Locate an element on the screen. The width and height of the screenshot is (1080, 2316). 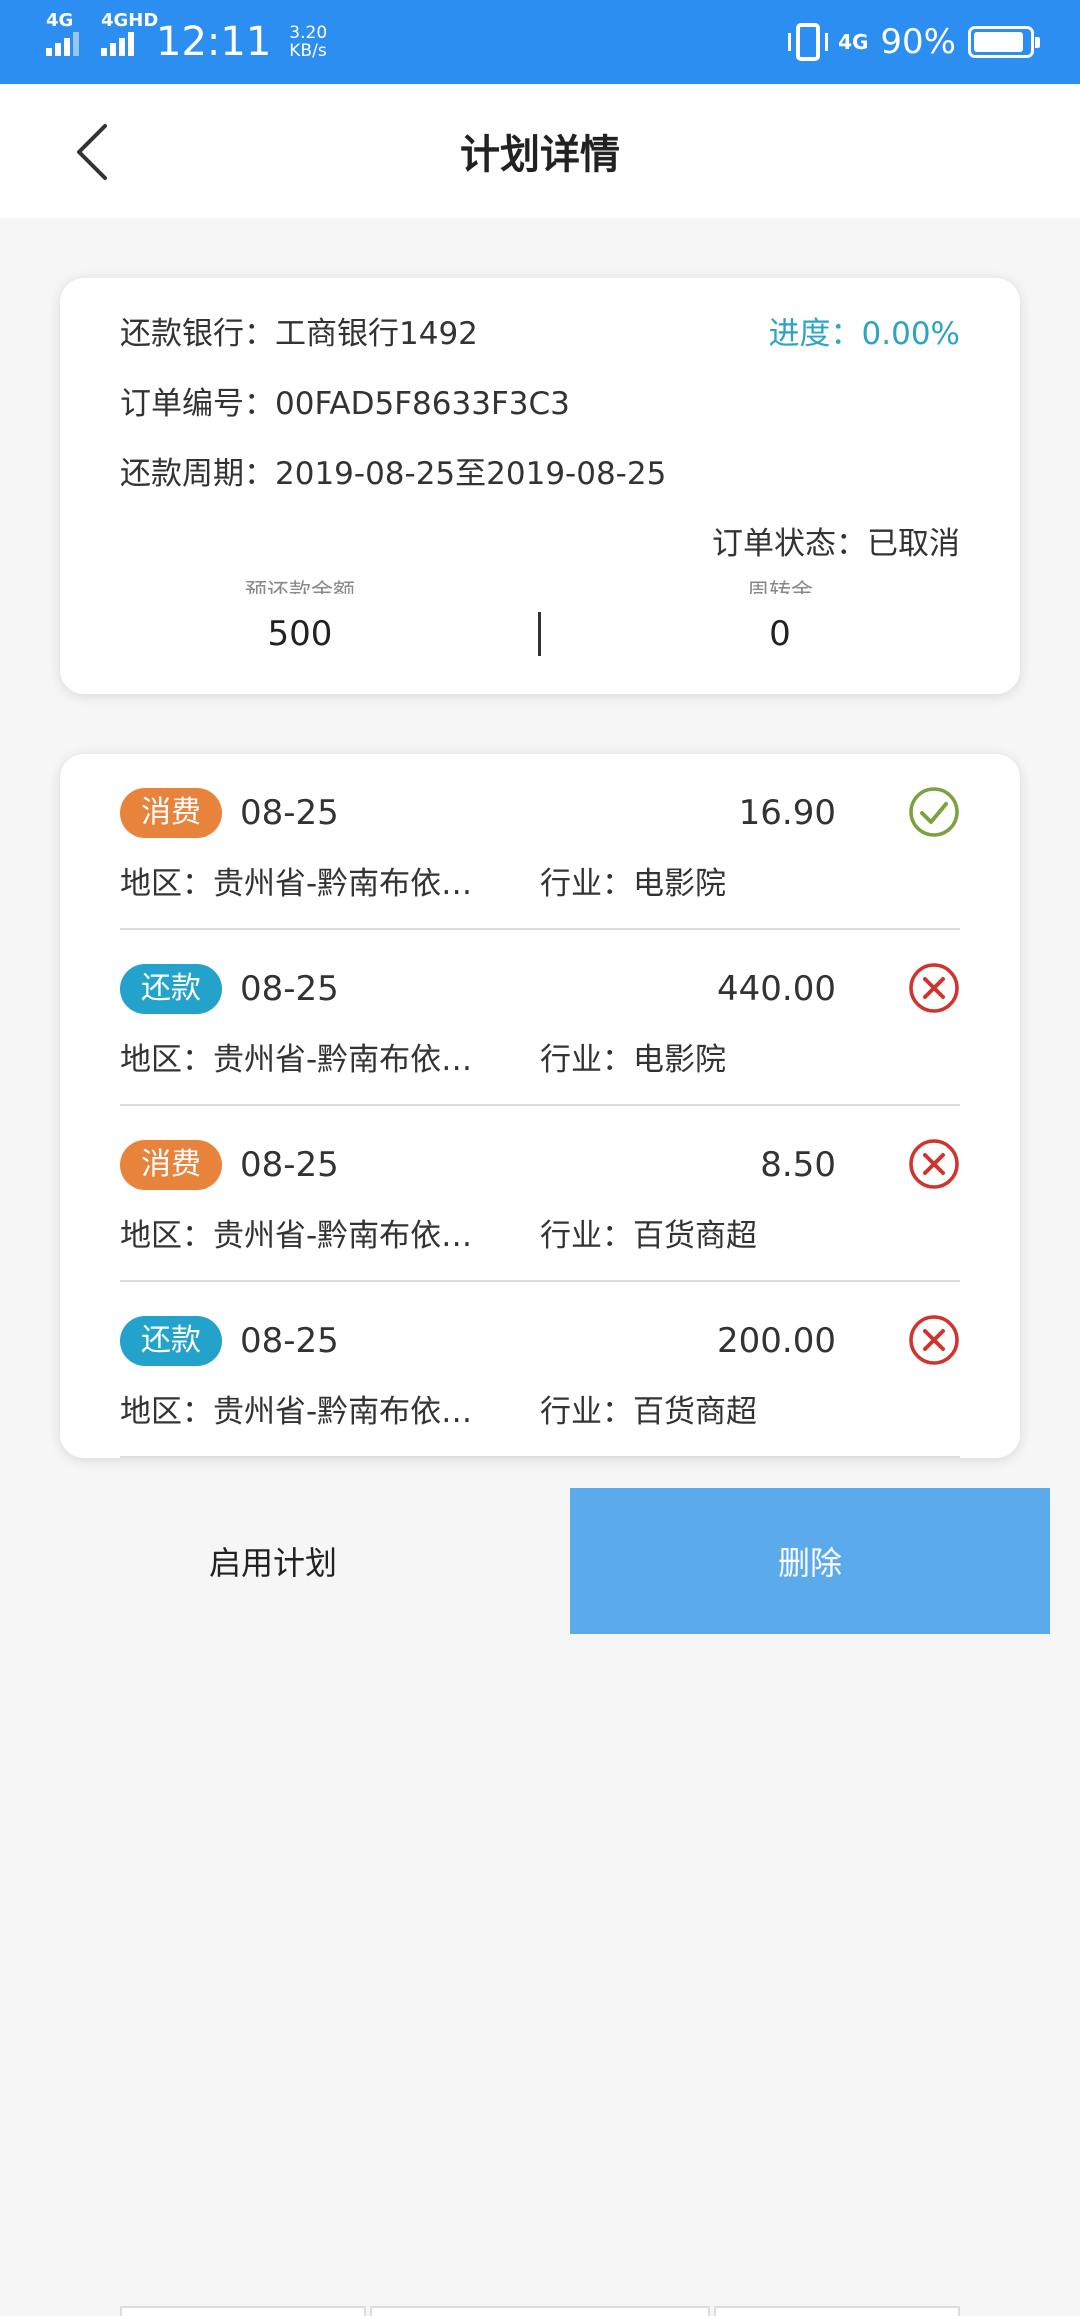
status-left: 4G 4GHD 12:11 3.20 KB/s is located at coordinates (186, 37).